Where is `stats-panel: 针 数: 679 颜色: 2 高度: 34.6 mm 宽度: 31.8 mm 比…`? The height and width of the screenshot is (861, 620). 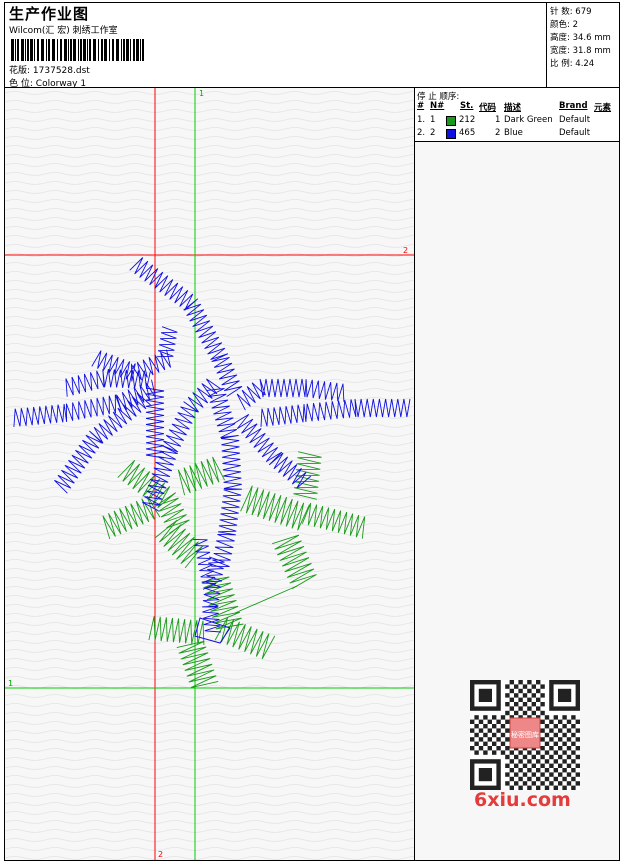
stats-panel: 针 数: 679 颜色: 2 高度: 34.6 mm 宽度: 31.8 mm 比… is located at coordinates (583, 45).